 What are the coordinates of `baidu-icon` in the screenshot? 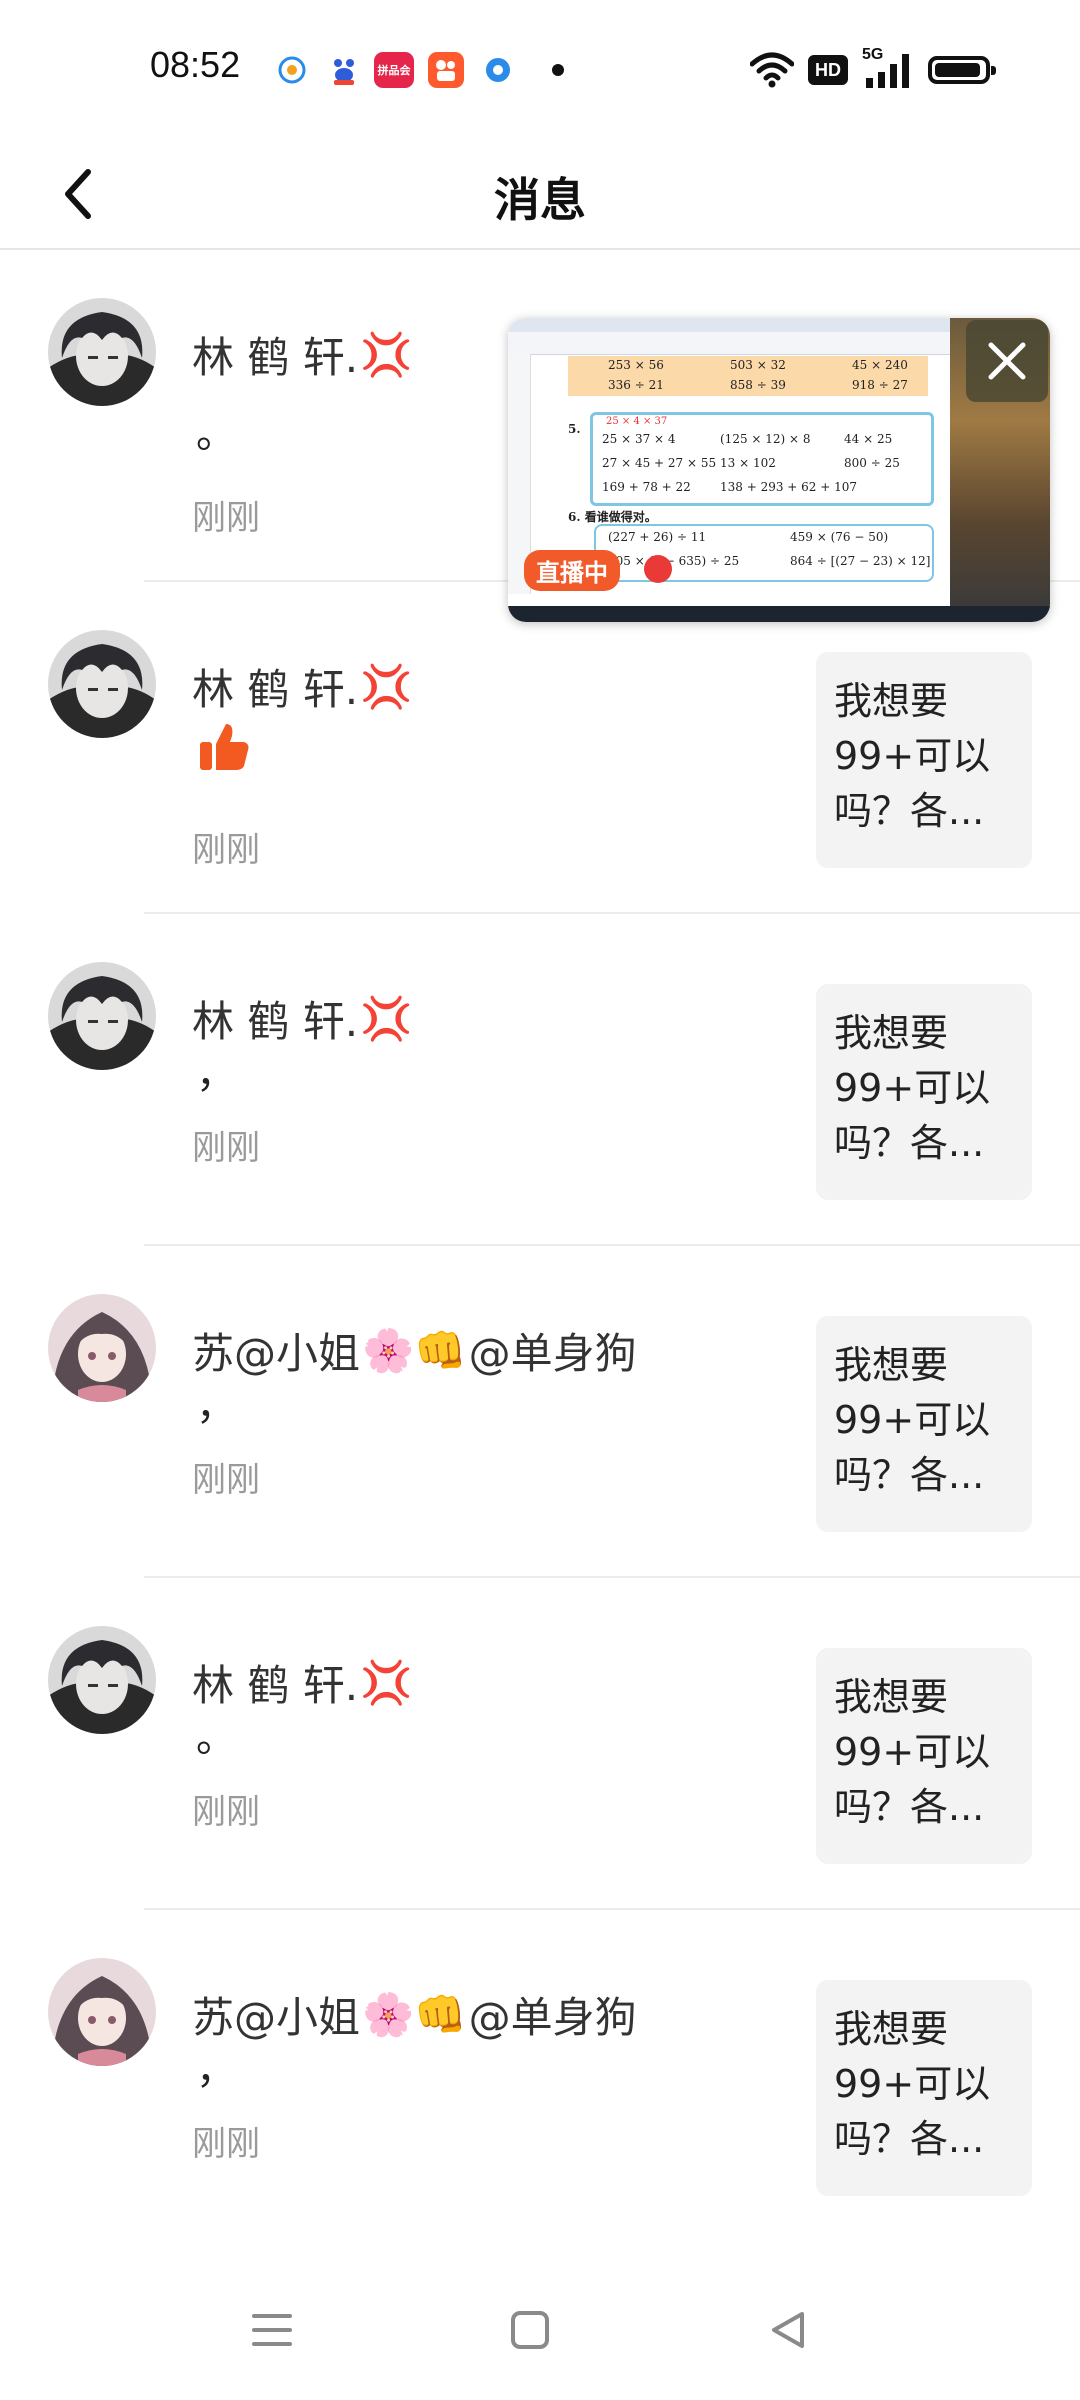 It's located at (344, 70).